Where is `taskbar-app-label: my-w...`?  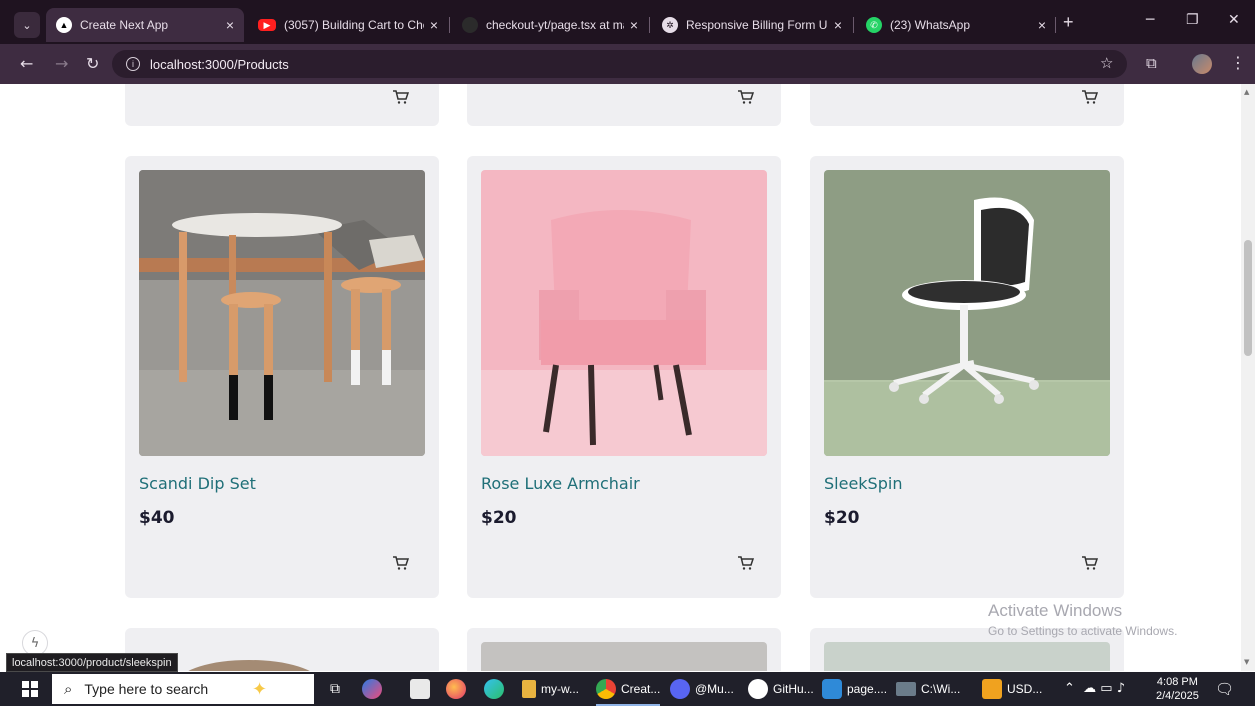 taskbar-app-label: my-w... is located at coordinates (560, 689).